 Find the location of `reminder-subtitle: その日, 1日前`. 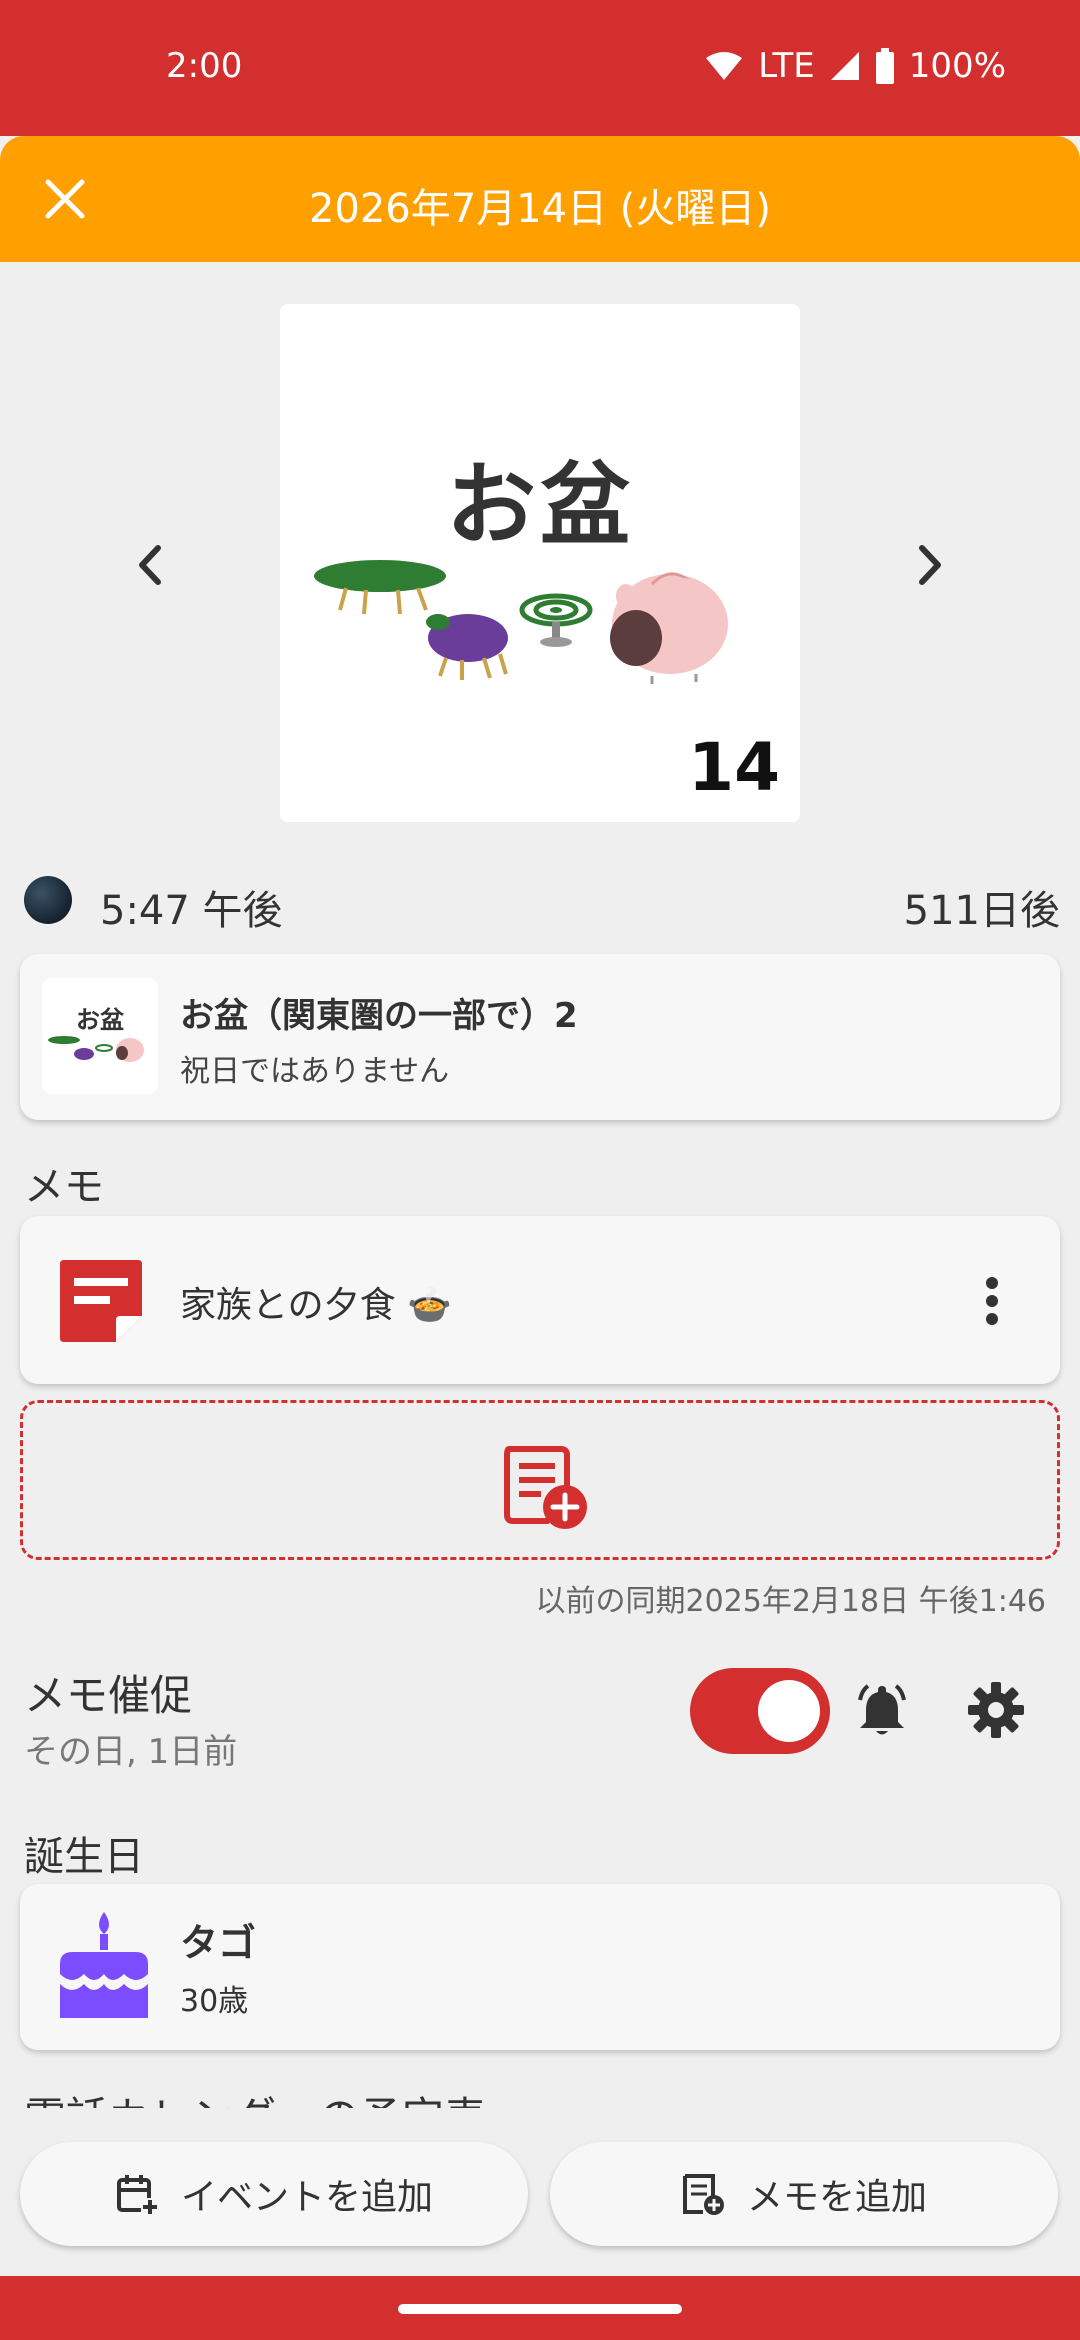

reminder-subtitle: その日, 1日前 is located at coordinates (131, 1752).